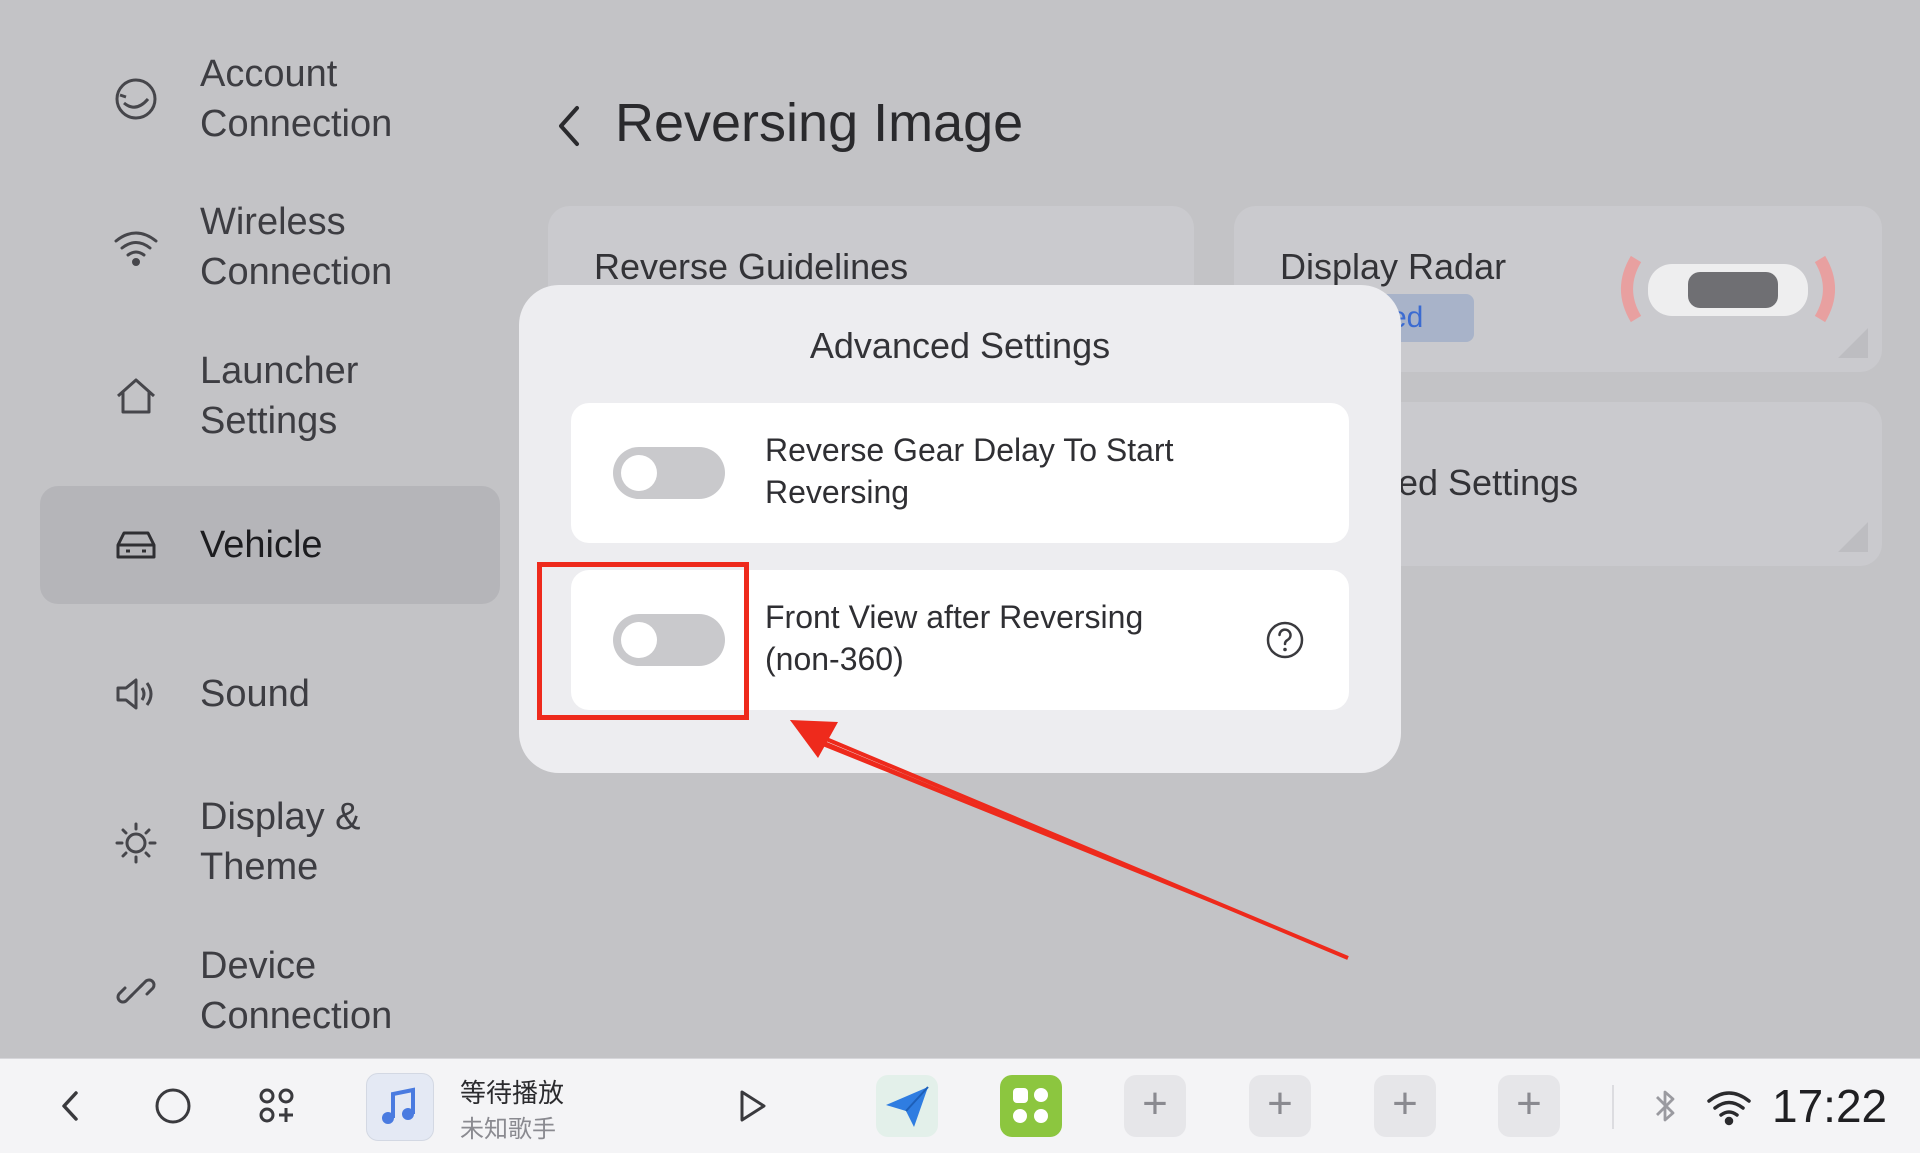 The height and width of the screenshot is (1153, 1920). What do you see at coordinates (1280, 1106) in the screenshot?
I see `add-app-slot-2: +` at bounding box center [1280, 1106].